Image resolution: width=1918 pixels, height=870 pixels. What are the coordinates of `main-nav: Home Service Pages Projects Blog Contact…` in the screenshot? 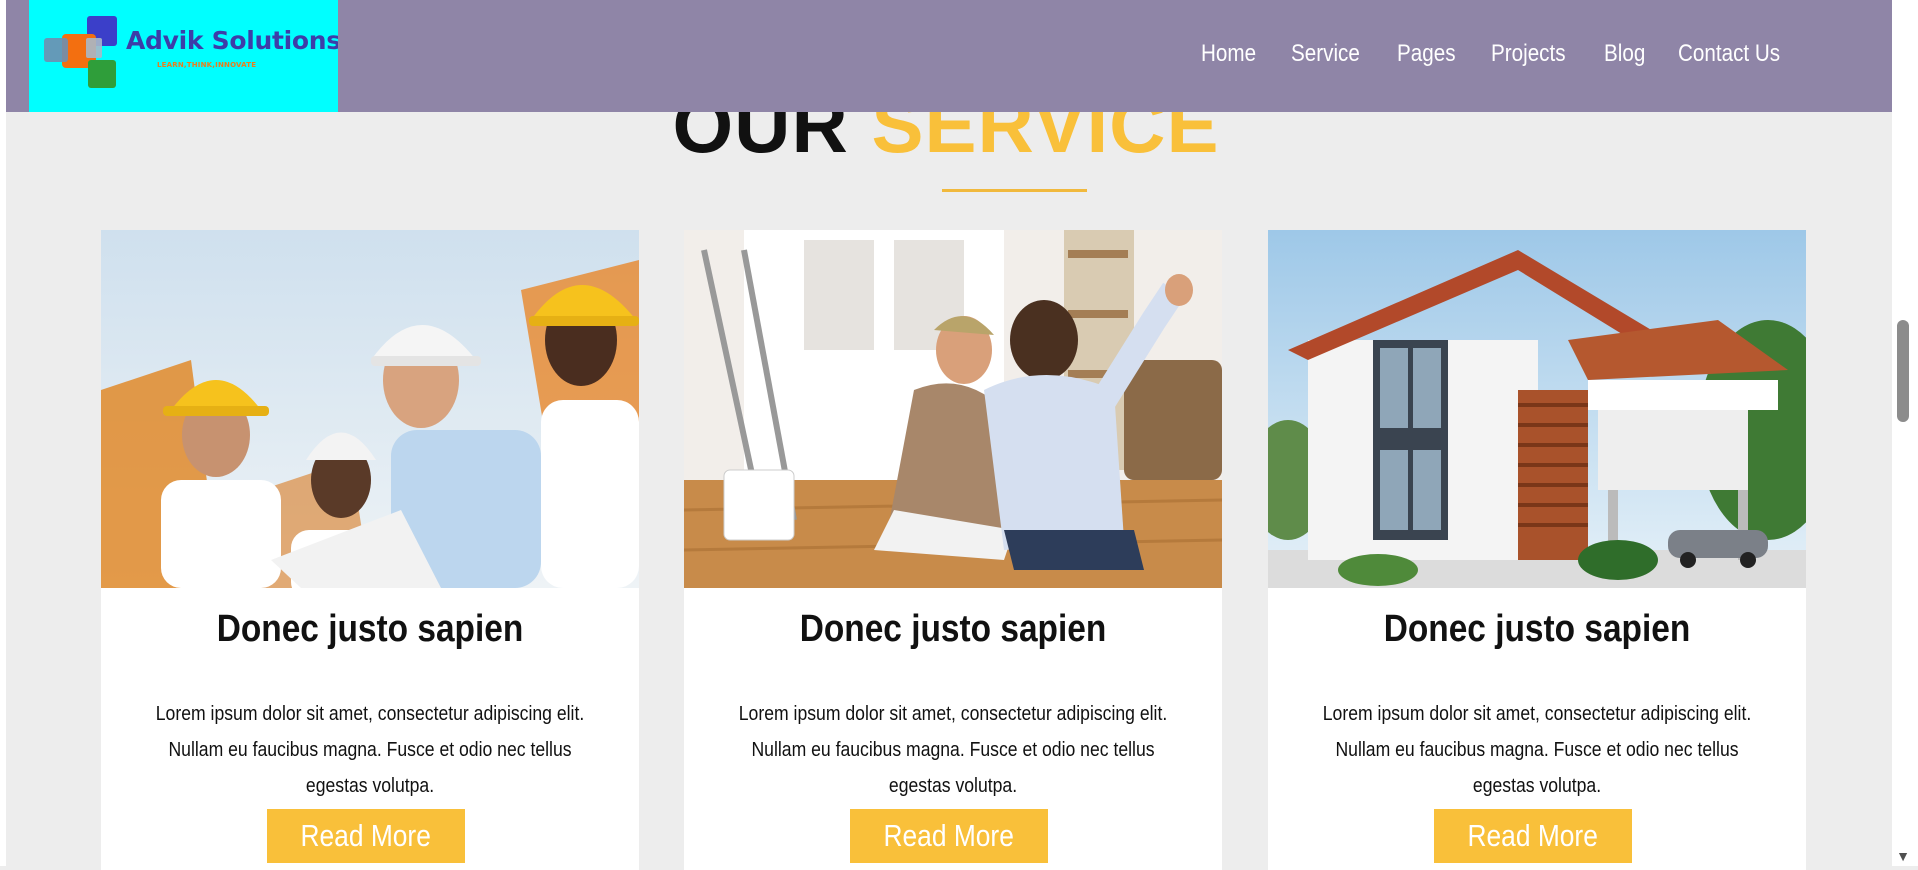 It's located at (1494, 54).